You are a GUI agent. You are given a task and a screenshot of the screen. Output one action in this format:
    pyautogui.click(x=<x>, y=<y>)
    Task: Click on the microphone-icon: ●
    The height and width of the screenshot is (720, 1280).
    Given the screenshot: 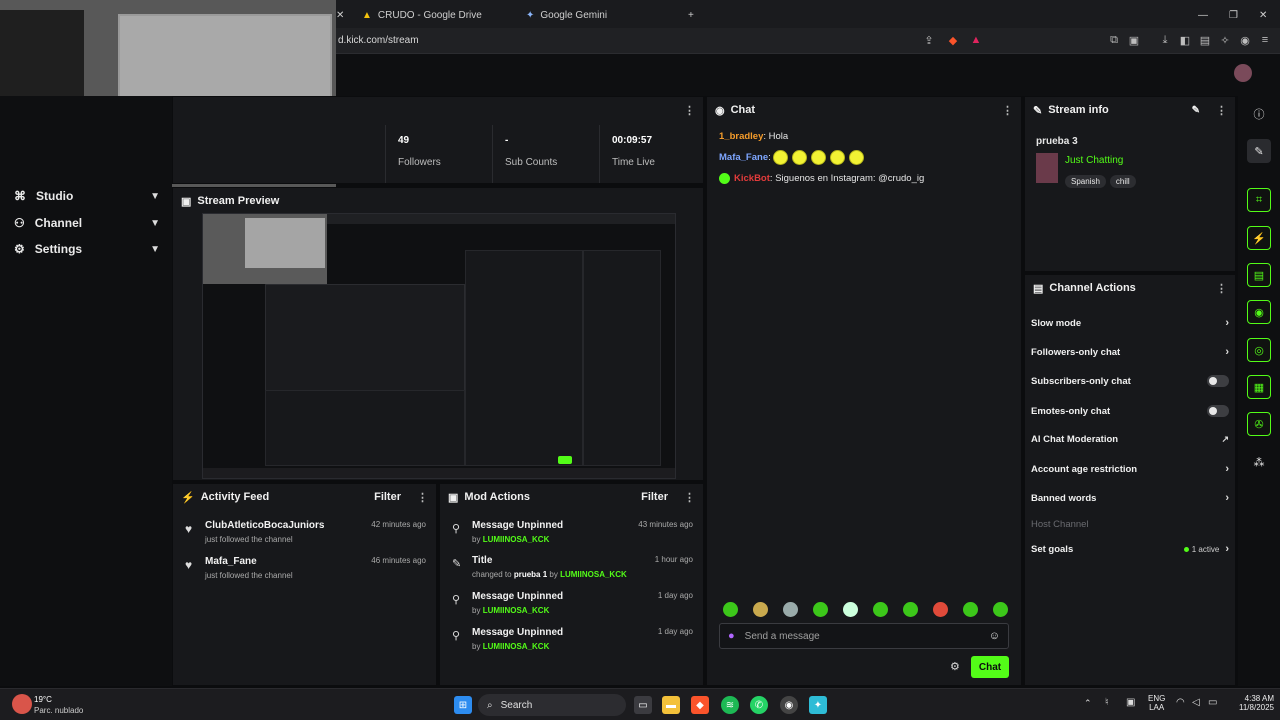 What is the action you would take?
    pyautogui.click(x=731, y=636)
    